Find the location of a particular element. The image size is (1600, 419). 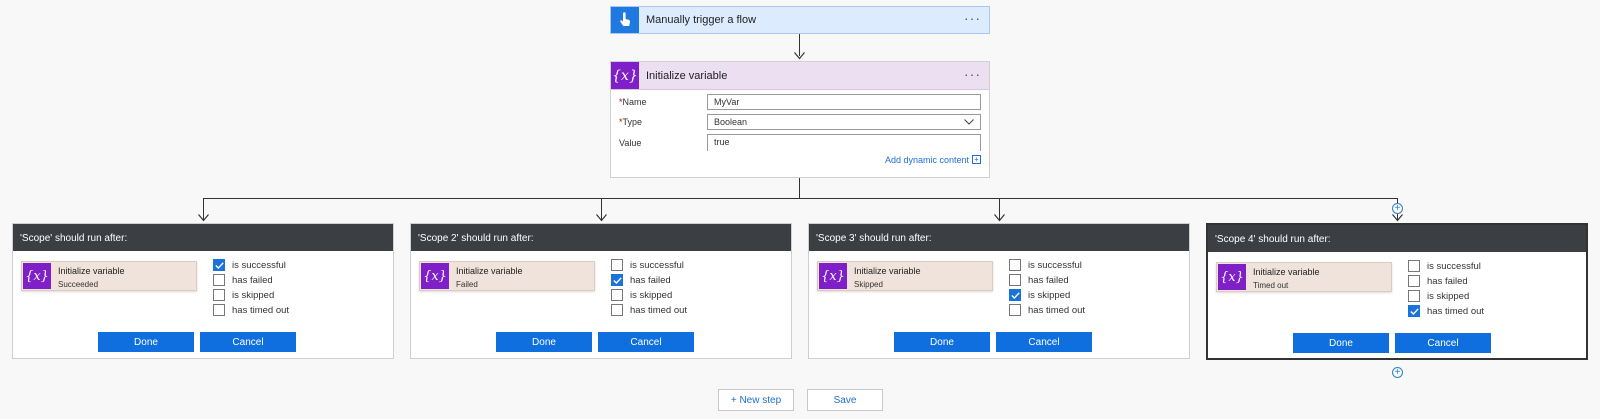

trigger-card: Manually trigger a flow ··· is located at coordinates (800, 20).